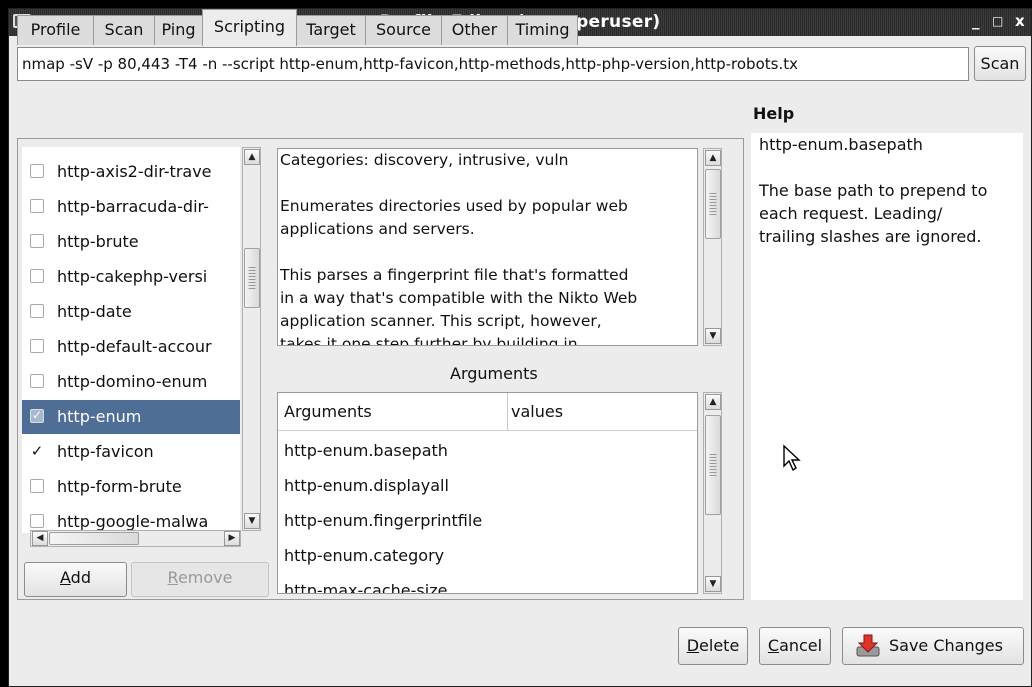  Describe the element at coordinates (870, 236) in the screenshot. I see `help-text-line: trailing slashes are ignored.` at that location.